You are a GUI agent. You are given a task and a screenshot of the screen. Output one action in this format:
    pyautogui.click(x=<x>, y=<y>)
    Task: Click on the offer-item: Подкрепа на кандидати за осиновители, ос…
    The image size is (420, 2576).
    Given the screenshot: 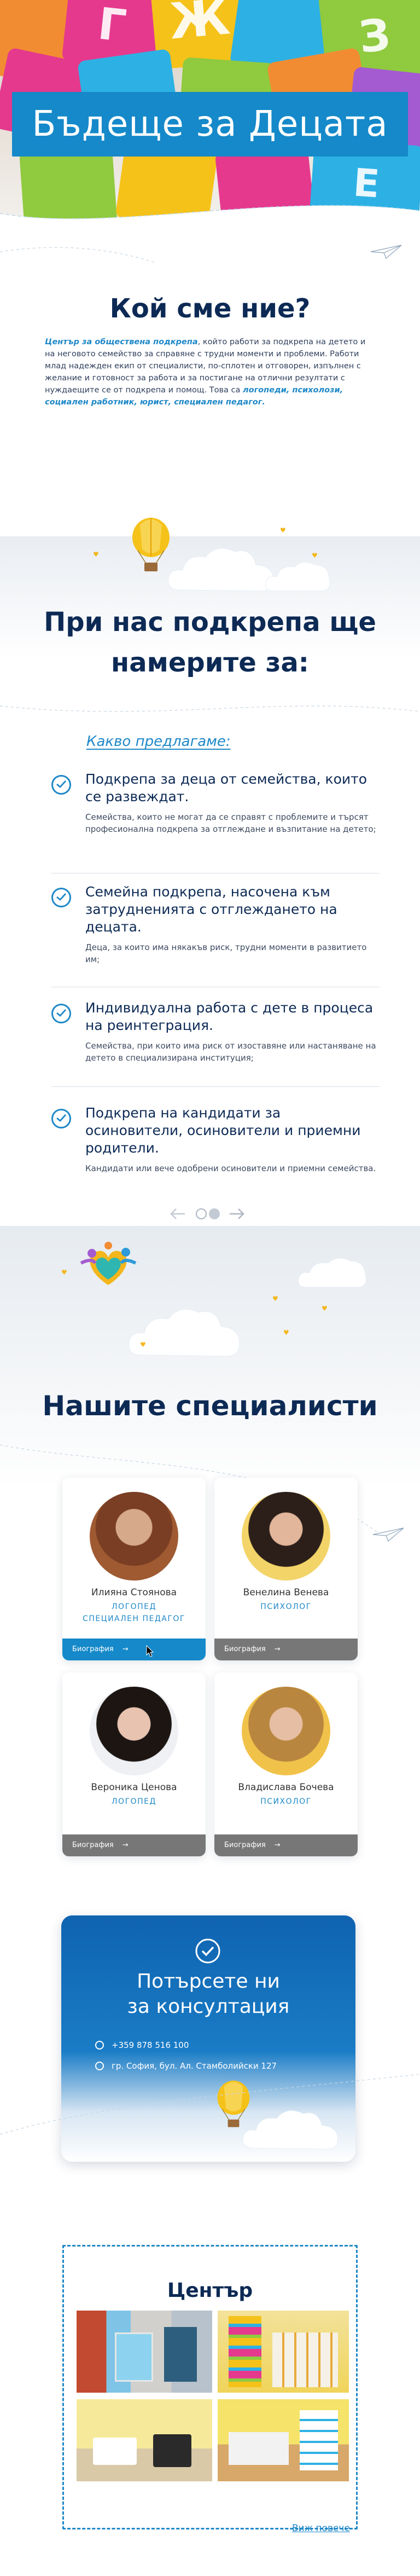 What is the action you would take?
    pyautogui.click(x=215, y=1150)
    